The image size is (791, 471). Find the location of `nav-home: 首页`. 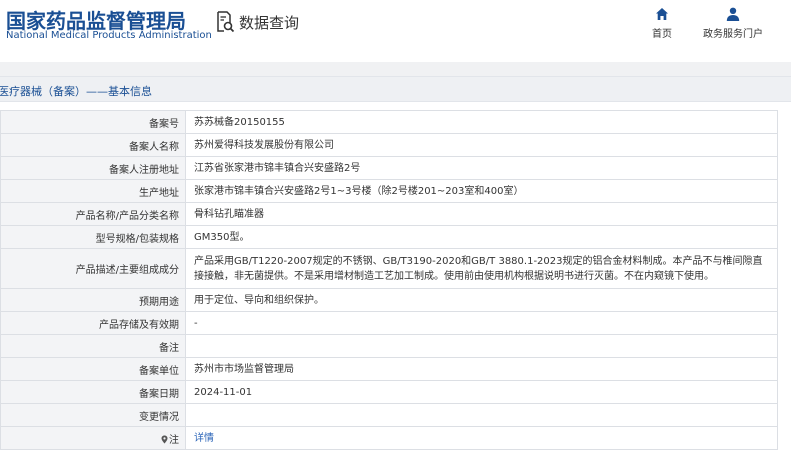

nav-home: 首页 is located at coordinates (662, 23).